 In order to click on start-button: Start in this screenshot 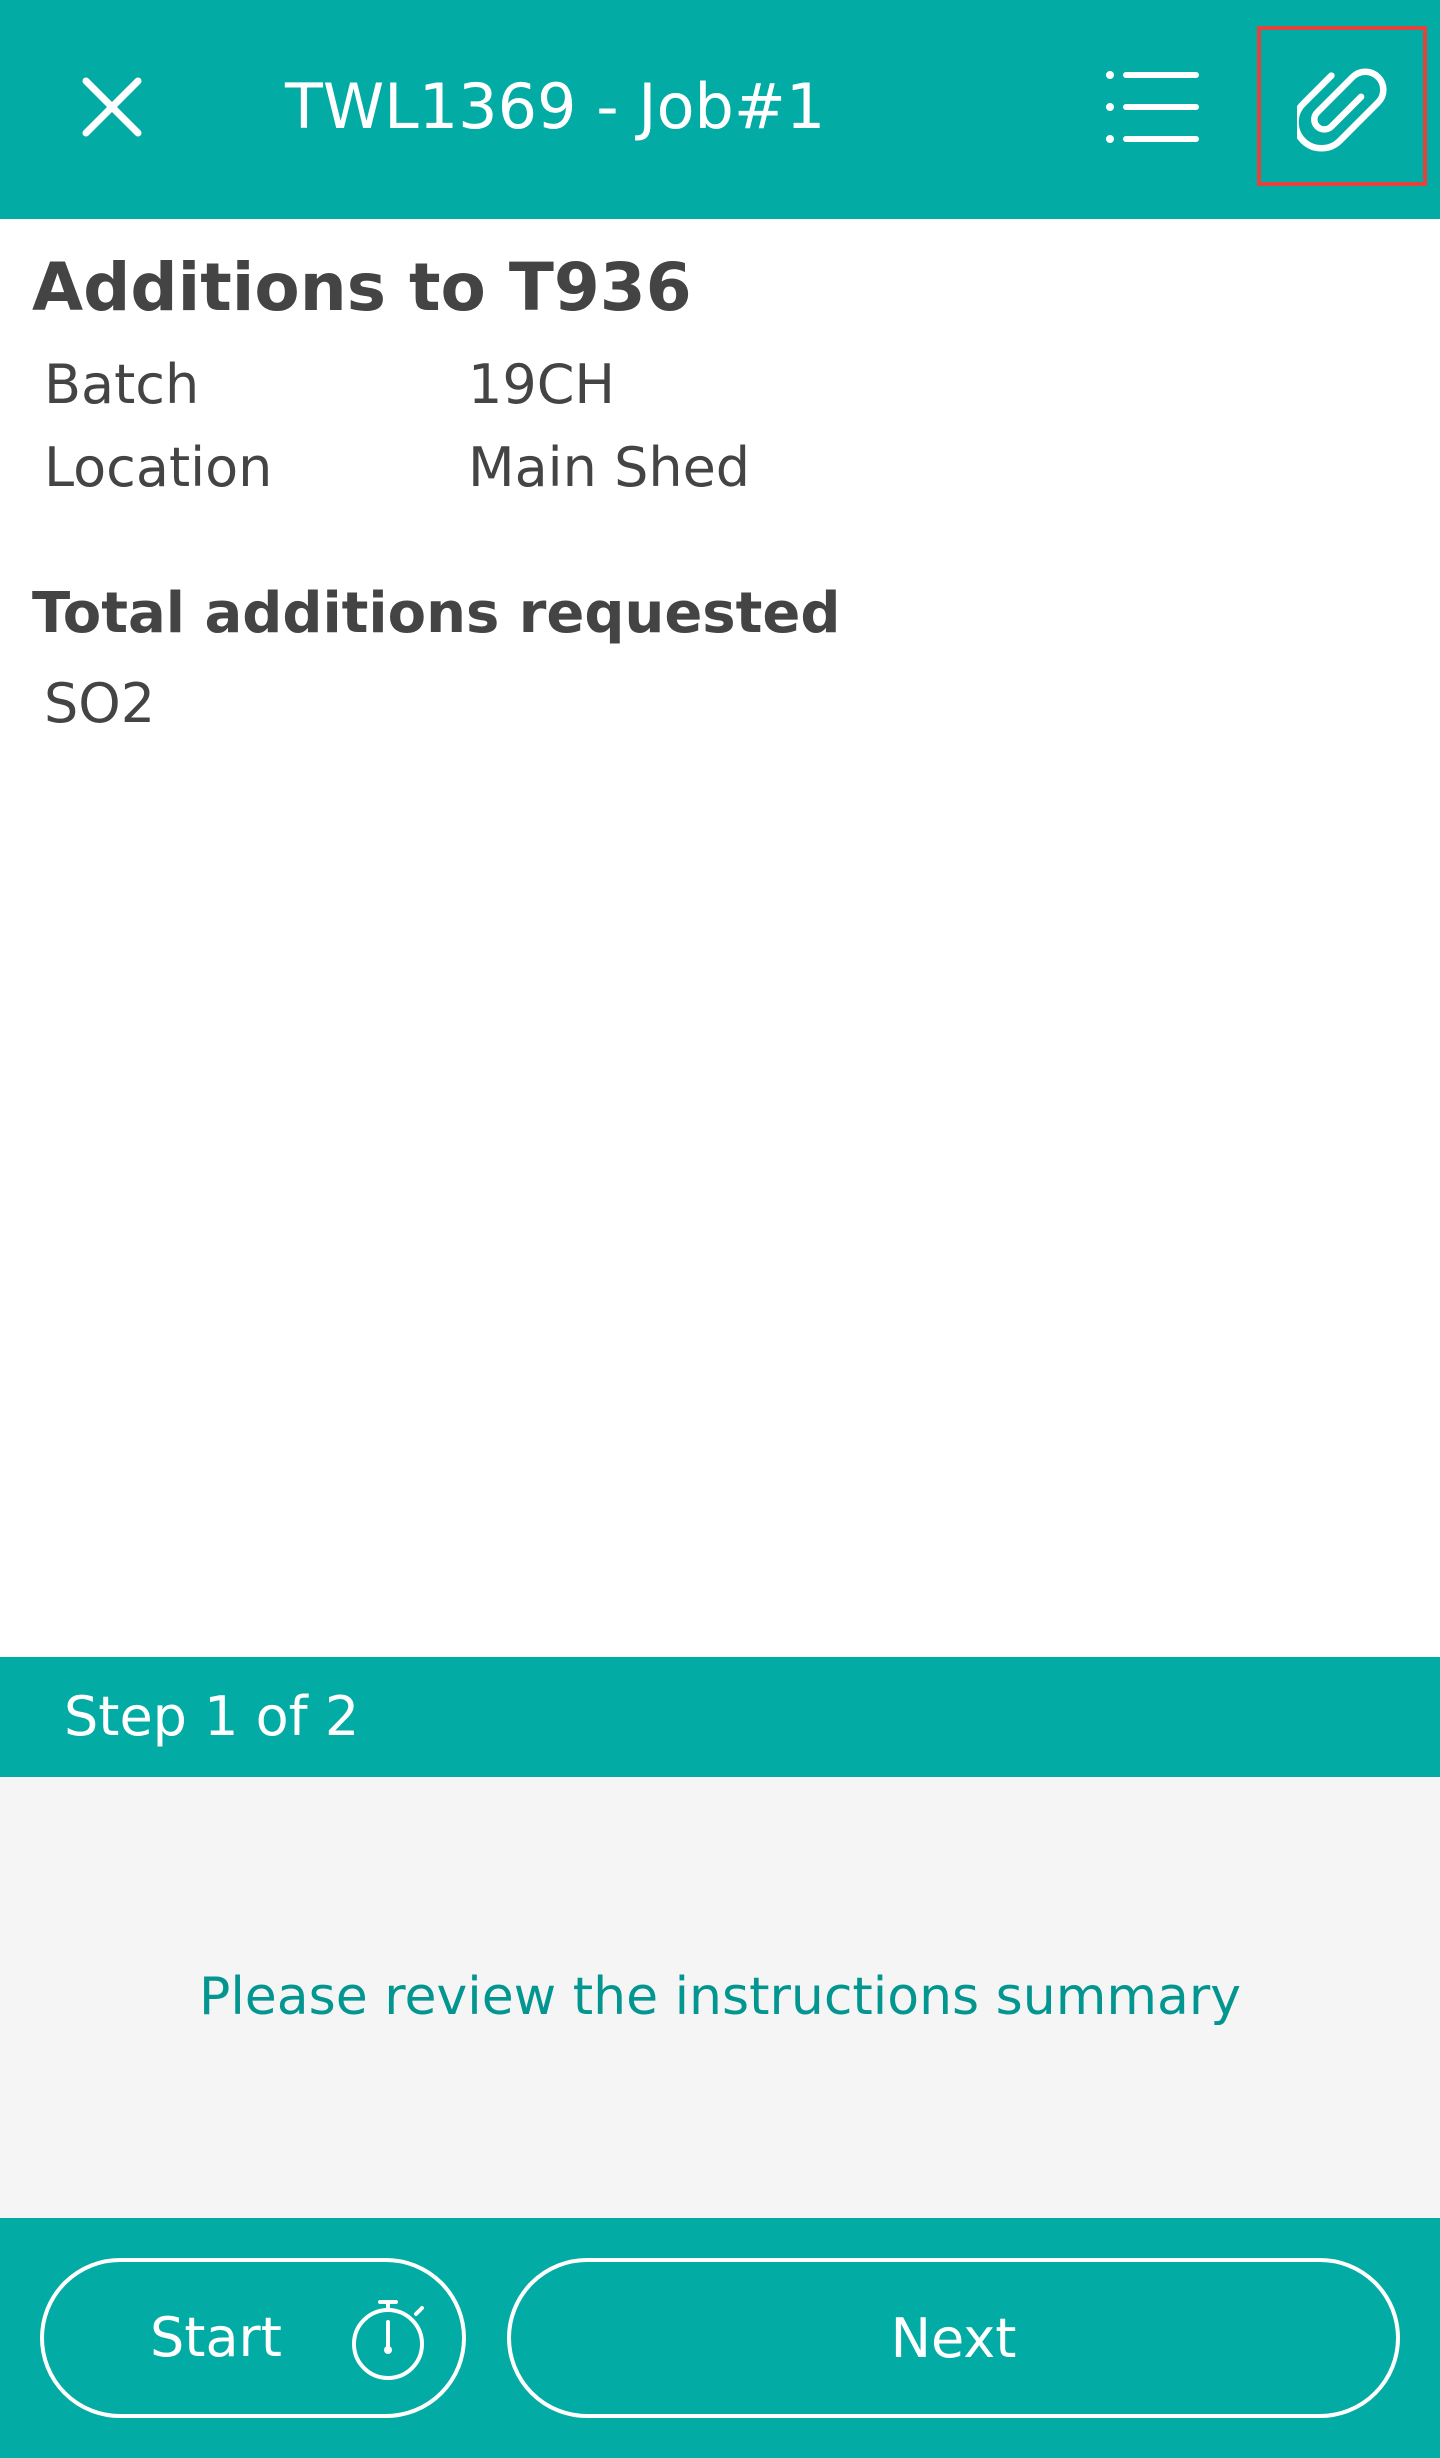, I will do `click(253, 2338)`.